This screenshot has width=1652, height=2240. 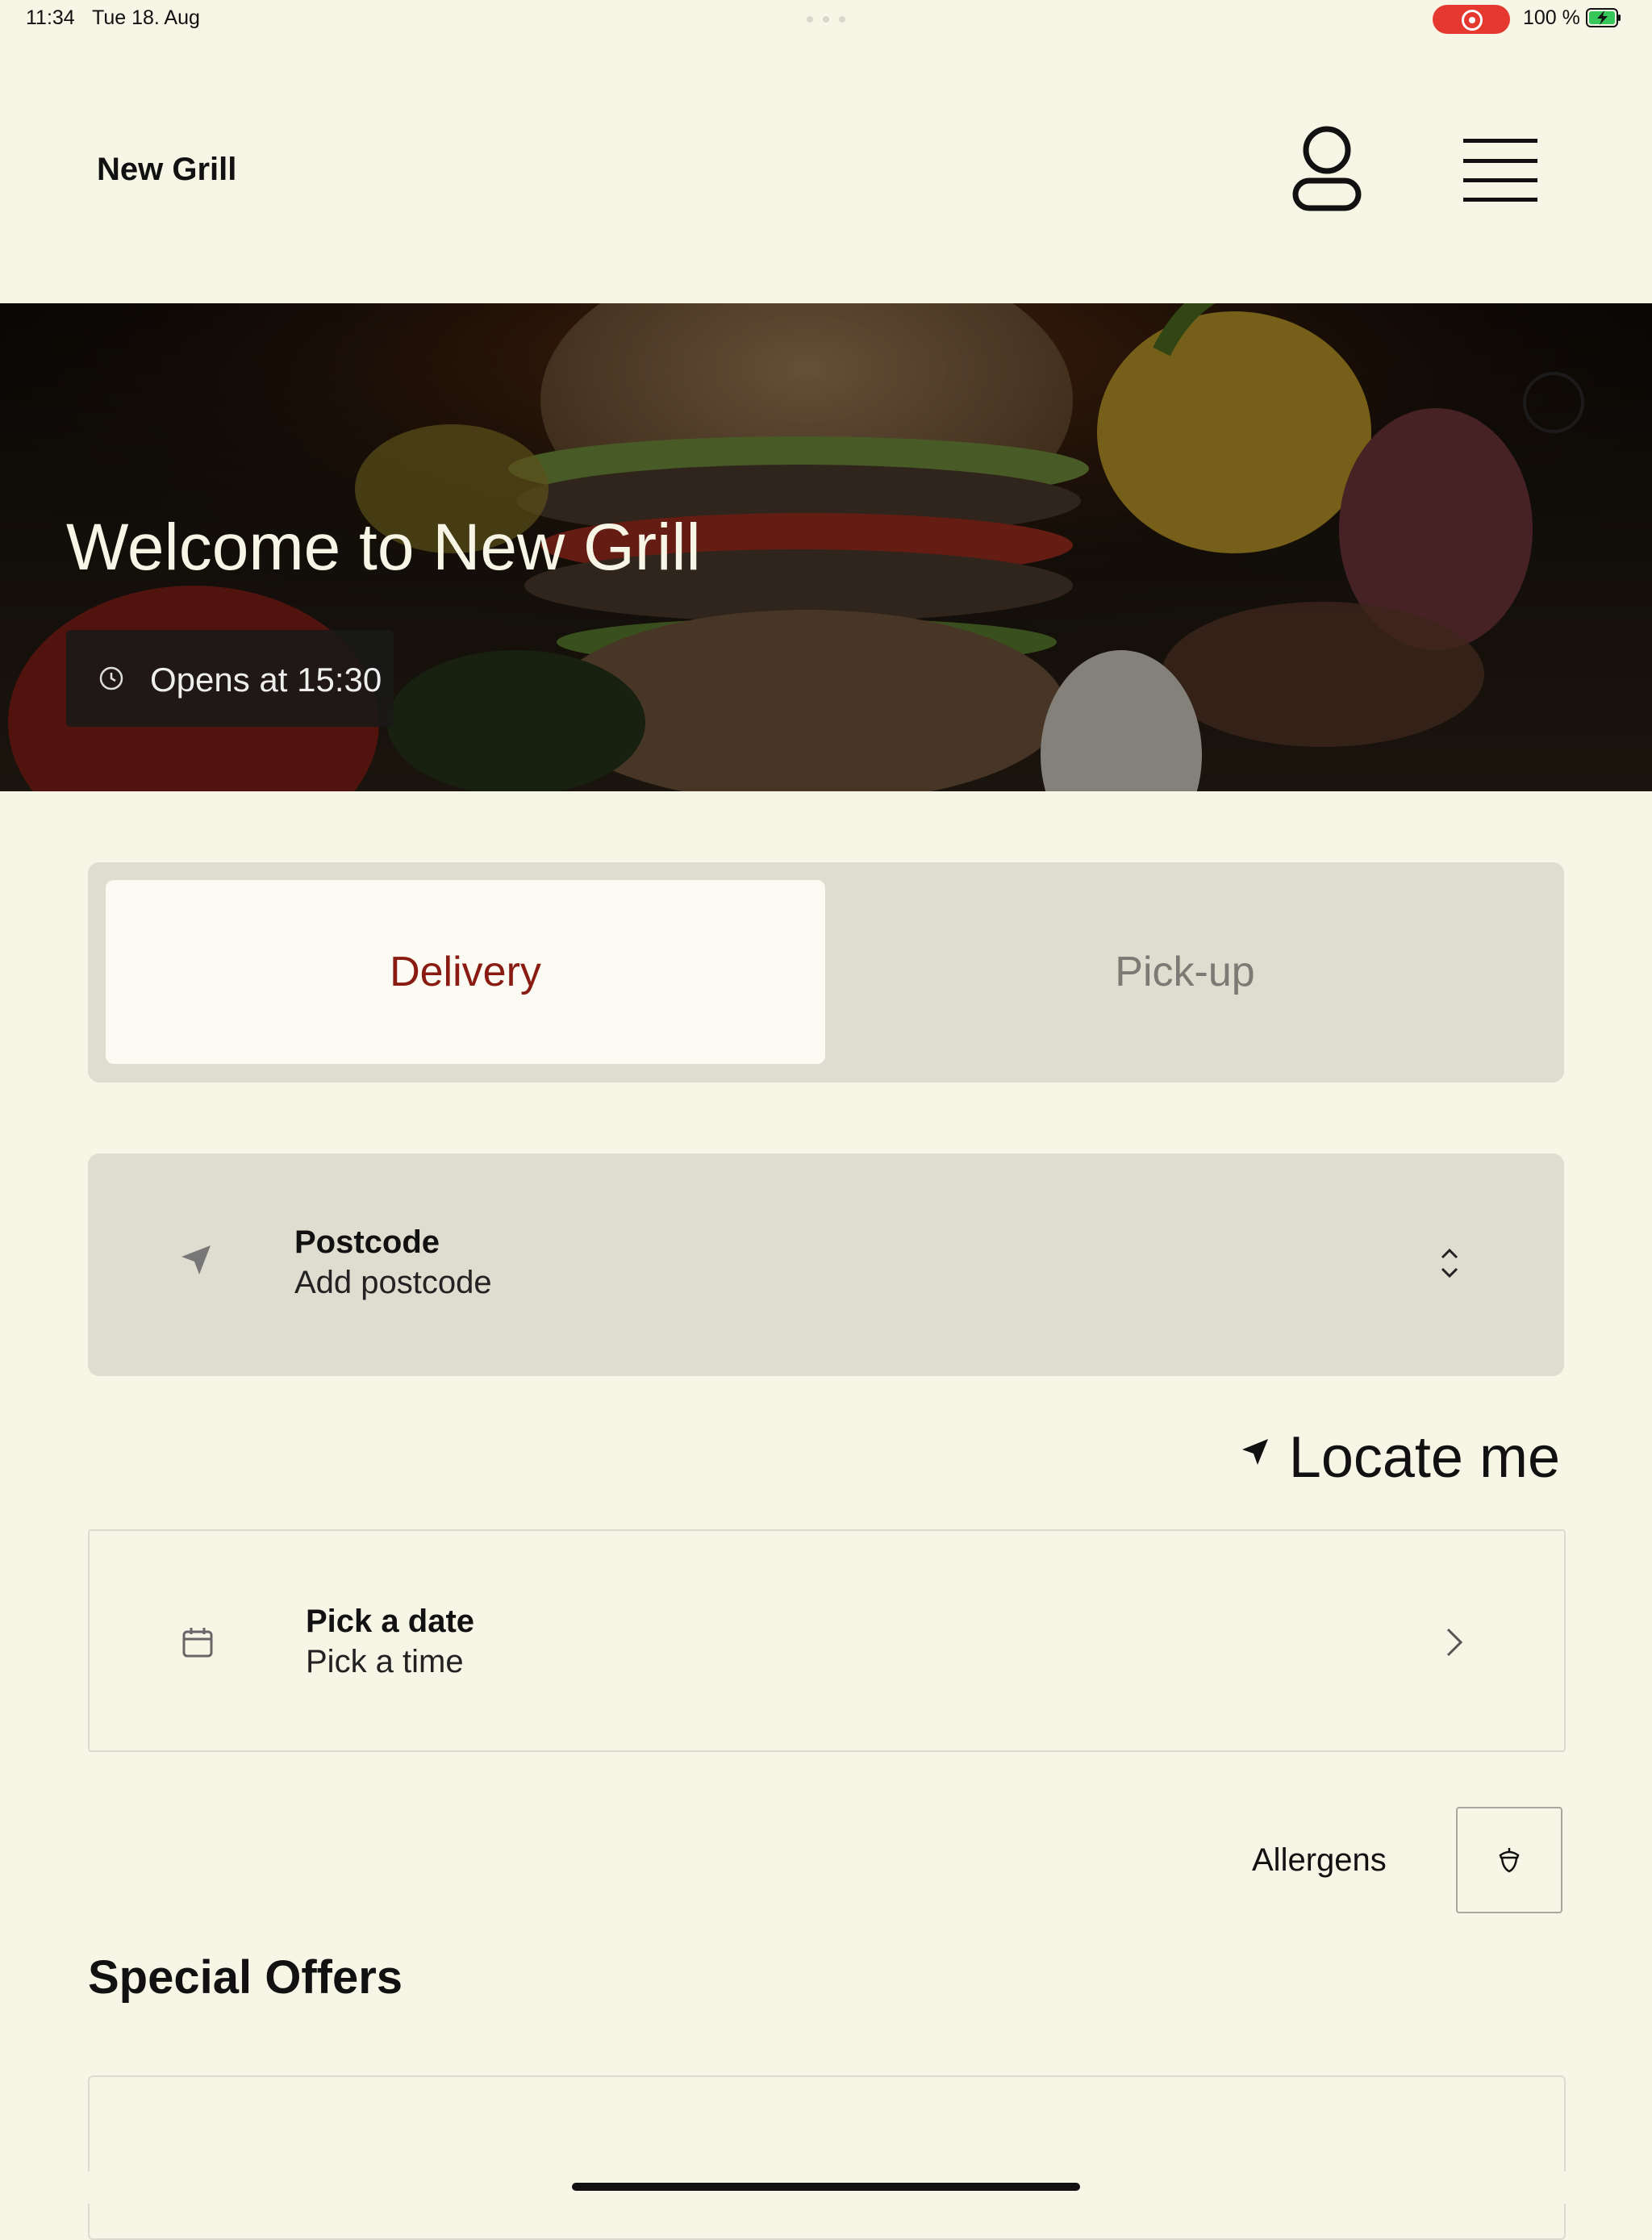 What do you see at coordinates (1185, 972) in the screenshot?
I see `tab-pickup: Pick-up` at bounding box center [1185, 972].